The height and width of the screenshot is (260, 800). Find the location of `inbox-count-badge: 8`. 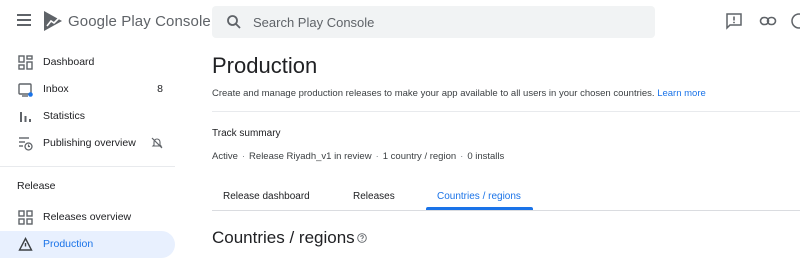

inbox-count-badge: 8 is located at coordinates (160, 89).